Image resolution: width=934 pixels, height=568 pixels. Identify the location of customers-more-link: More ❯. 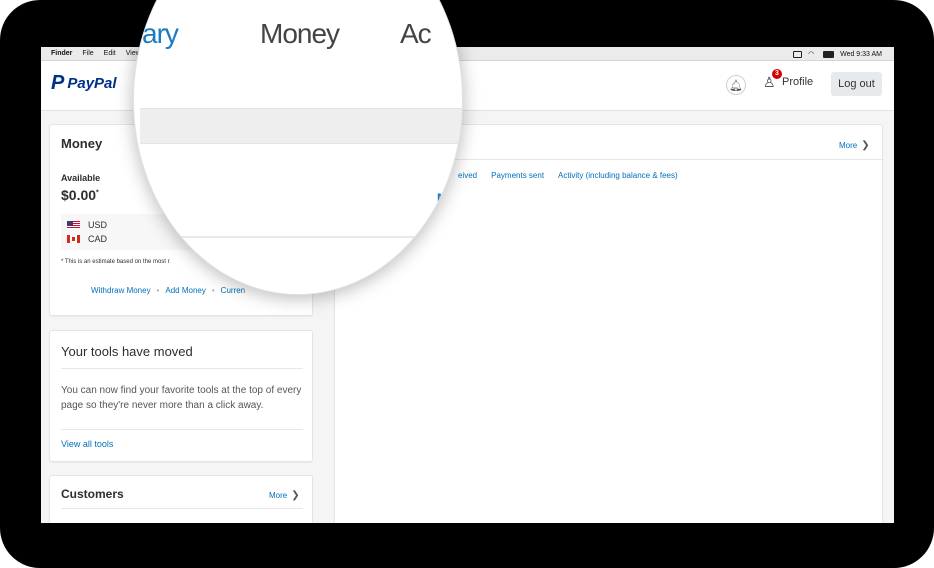
(284, 495).